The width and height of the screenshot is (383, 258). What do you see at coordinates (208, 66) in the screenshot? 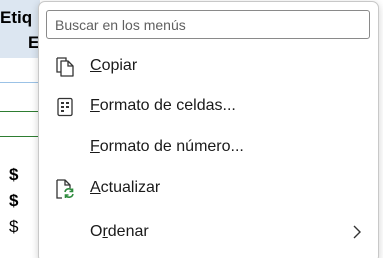
I see `menu-item-copy: Copiar` at bounding box center [208, 66].